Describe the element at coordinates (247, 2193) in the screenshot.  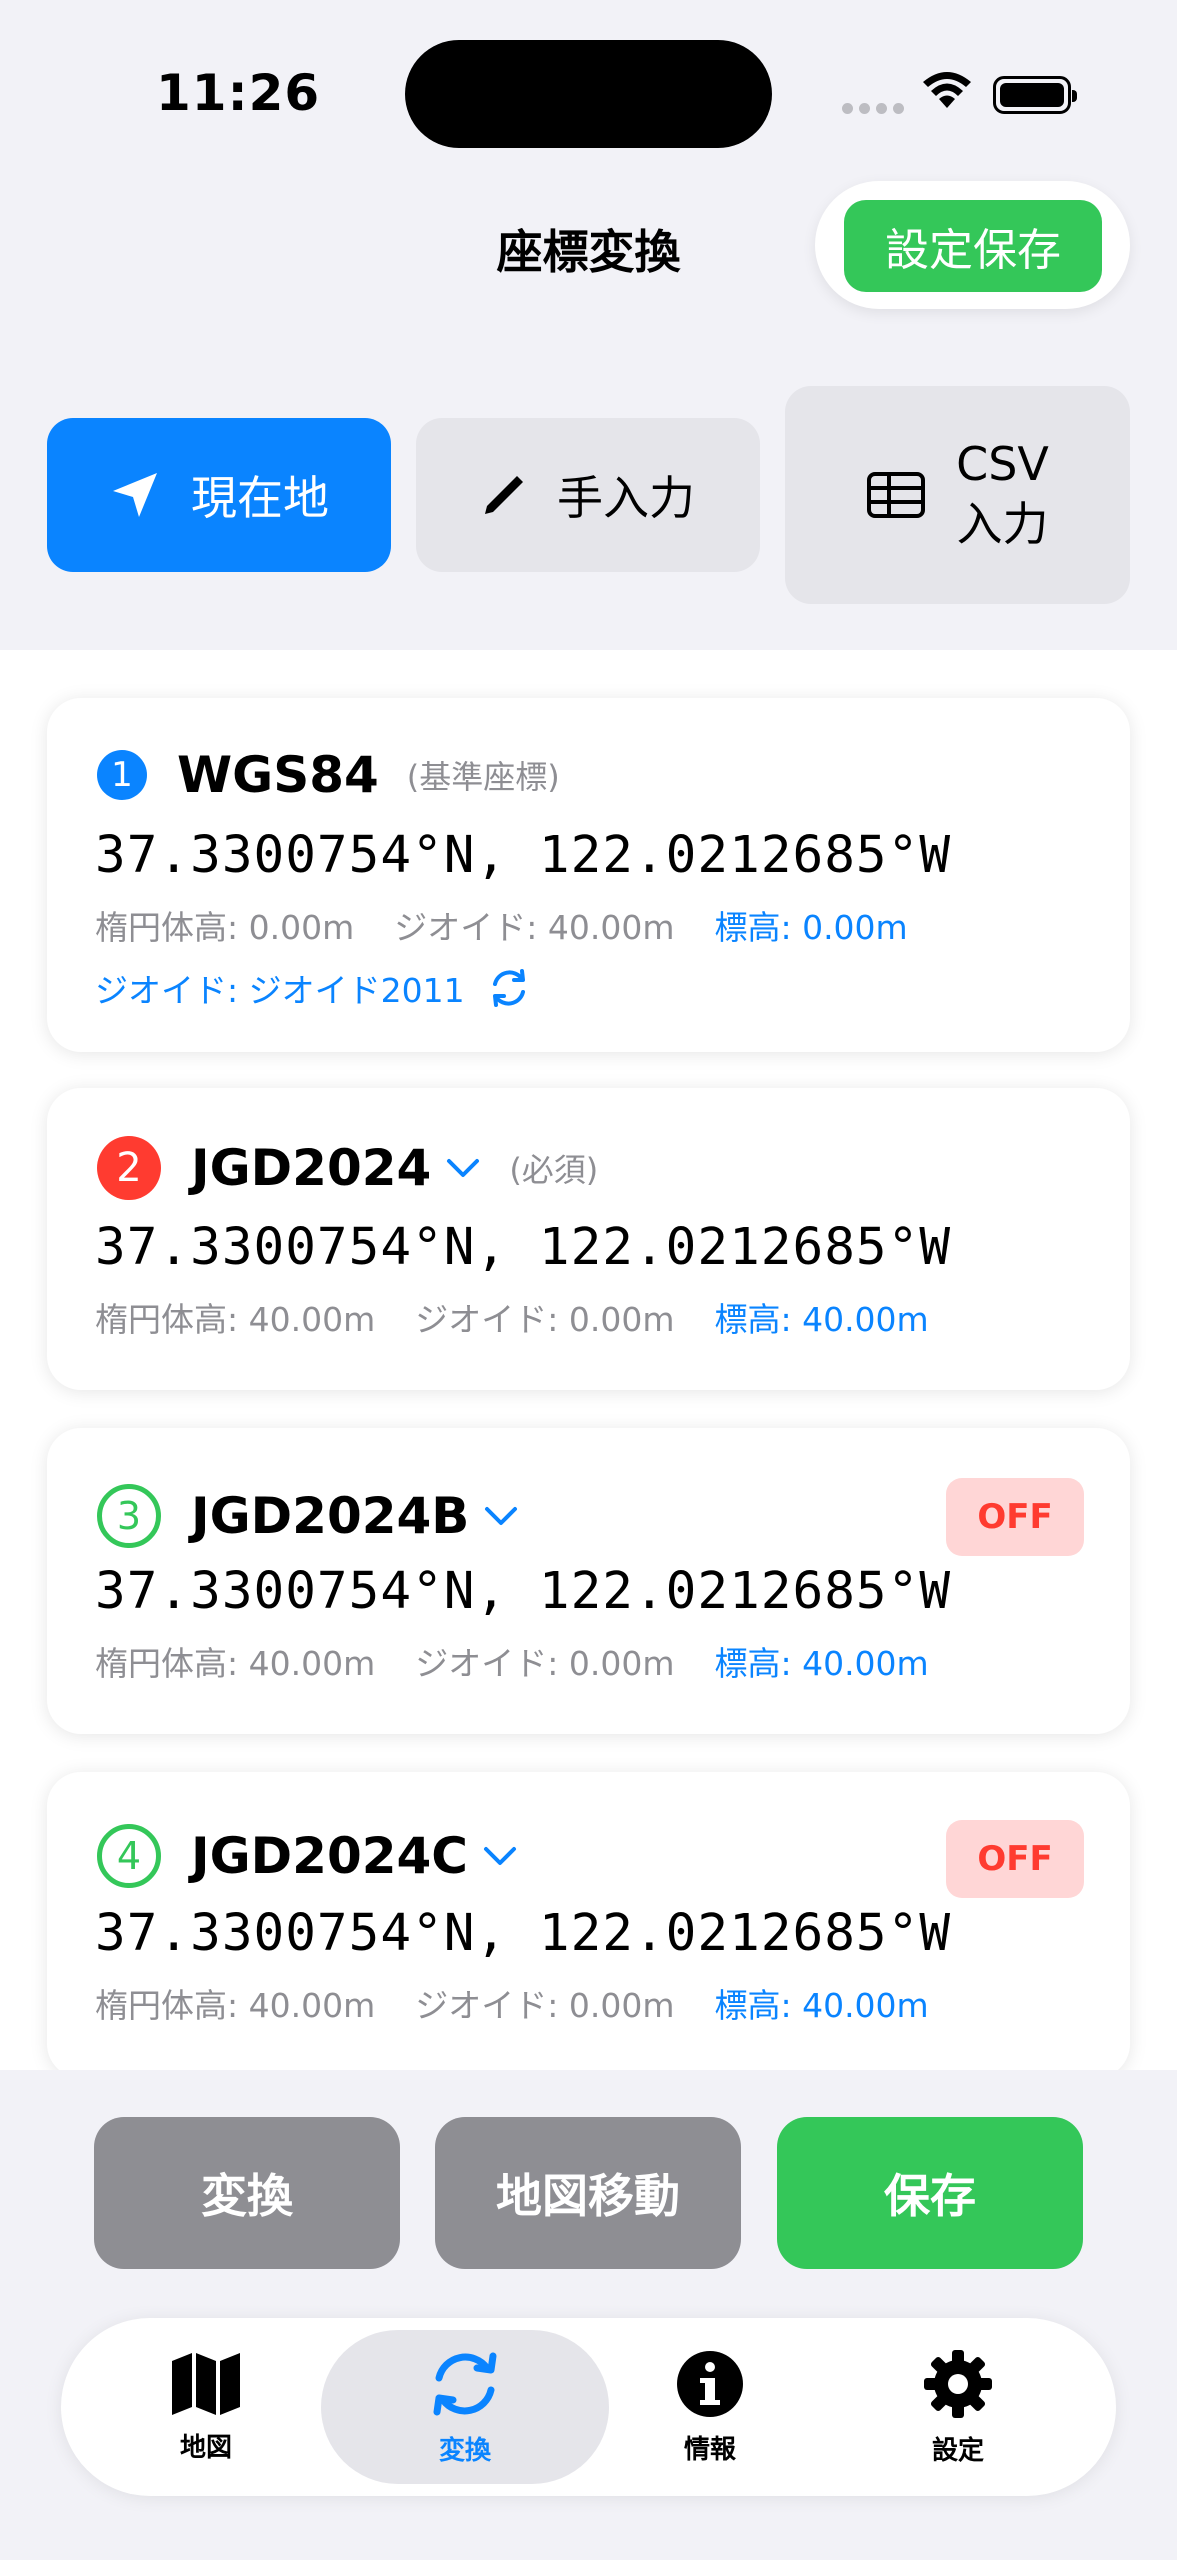
I see `convert-button: 変換` at that location.